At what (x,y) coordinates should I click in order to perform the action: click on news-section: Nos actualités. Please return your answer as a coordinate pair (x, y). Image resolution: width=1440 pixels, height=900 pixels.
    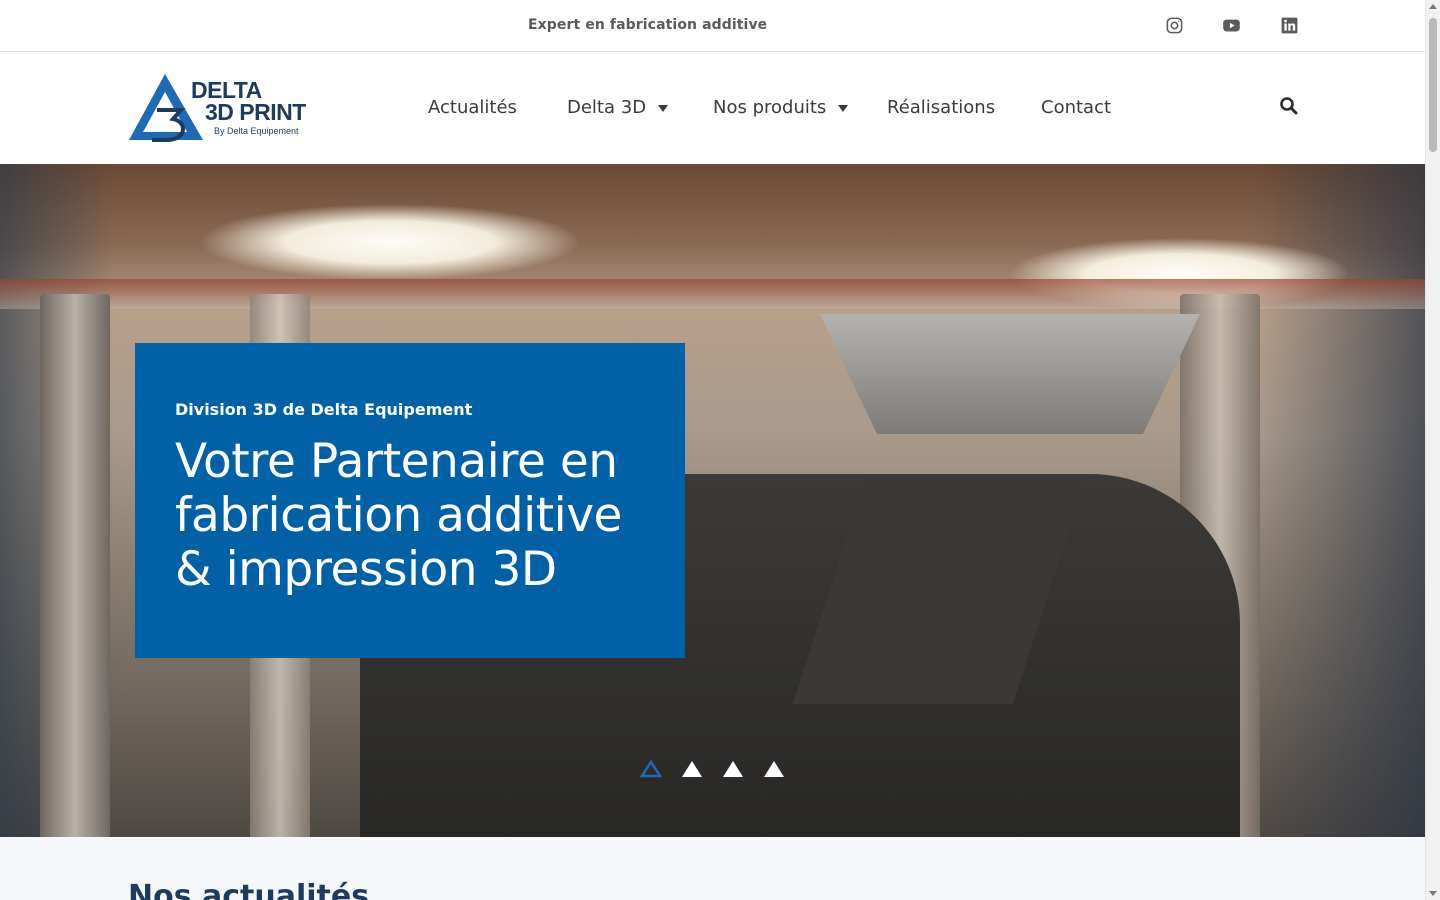
    Looking at the image, I should click on (712, 868).